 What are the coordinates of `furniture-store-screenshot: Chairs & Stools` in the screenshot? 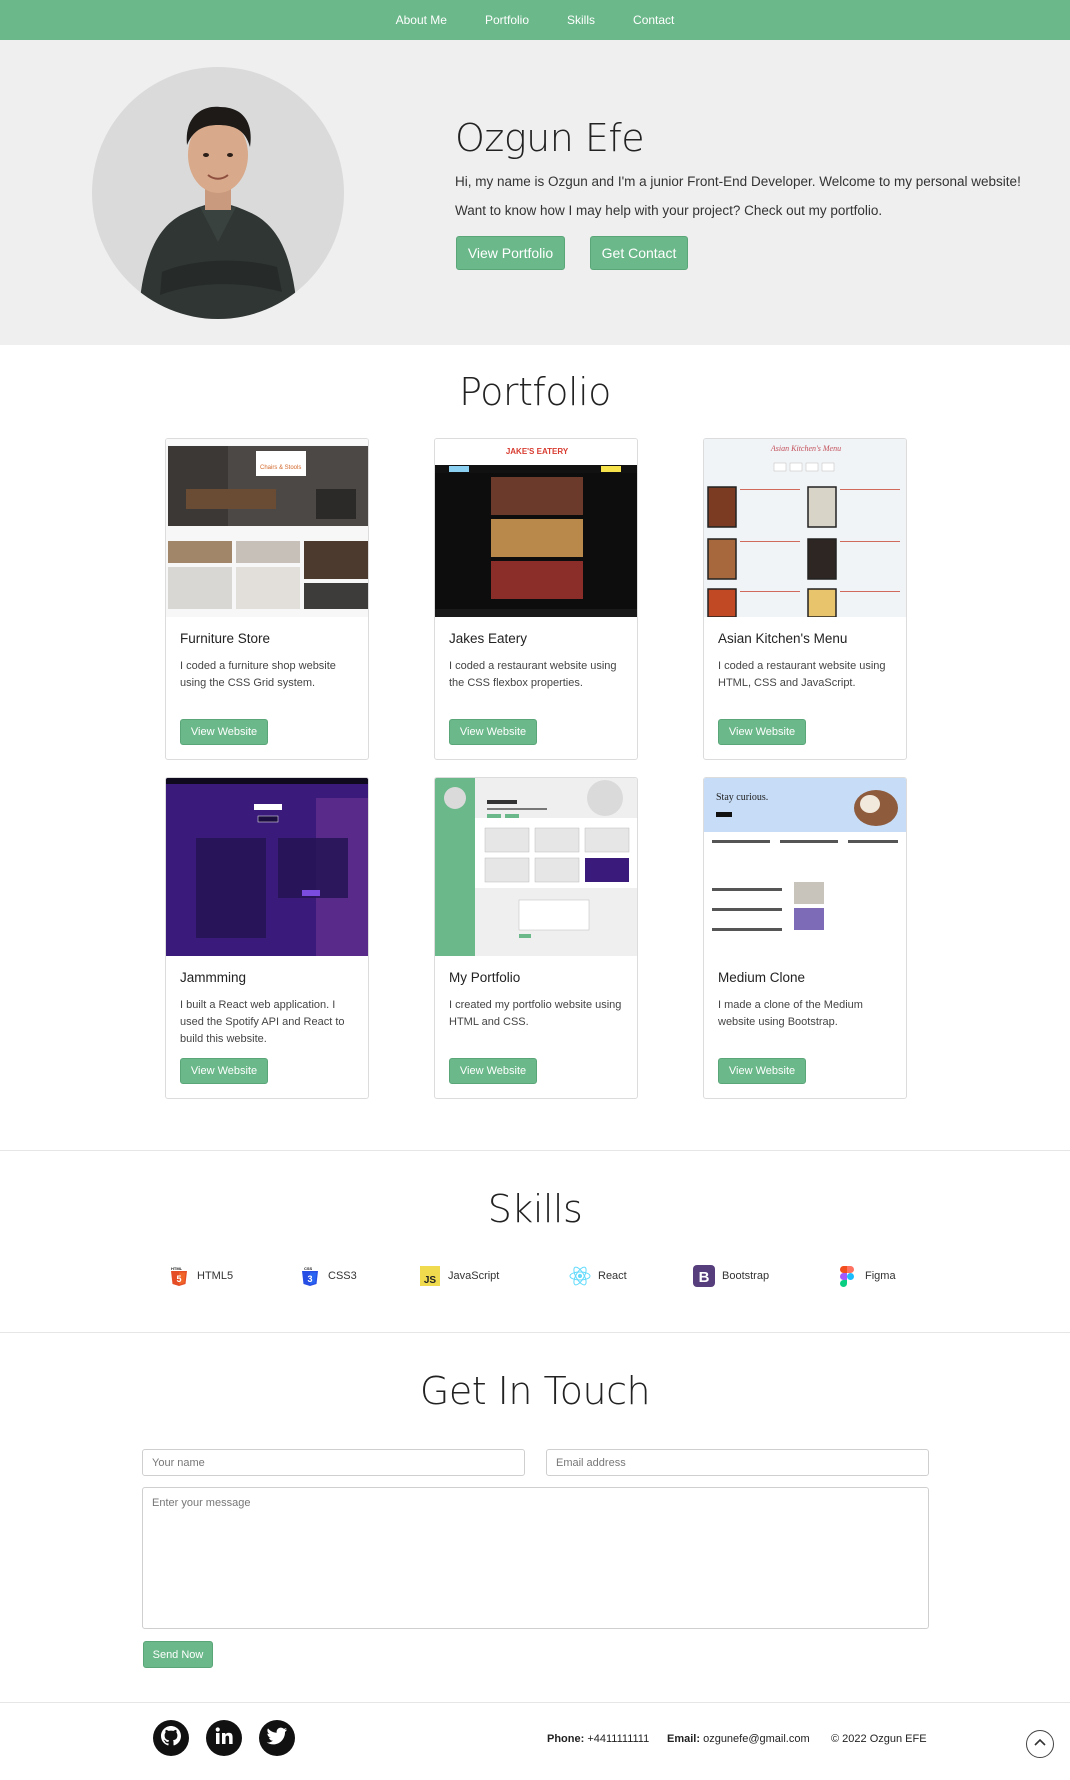 It's located at (267, 528).